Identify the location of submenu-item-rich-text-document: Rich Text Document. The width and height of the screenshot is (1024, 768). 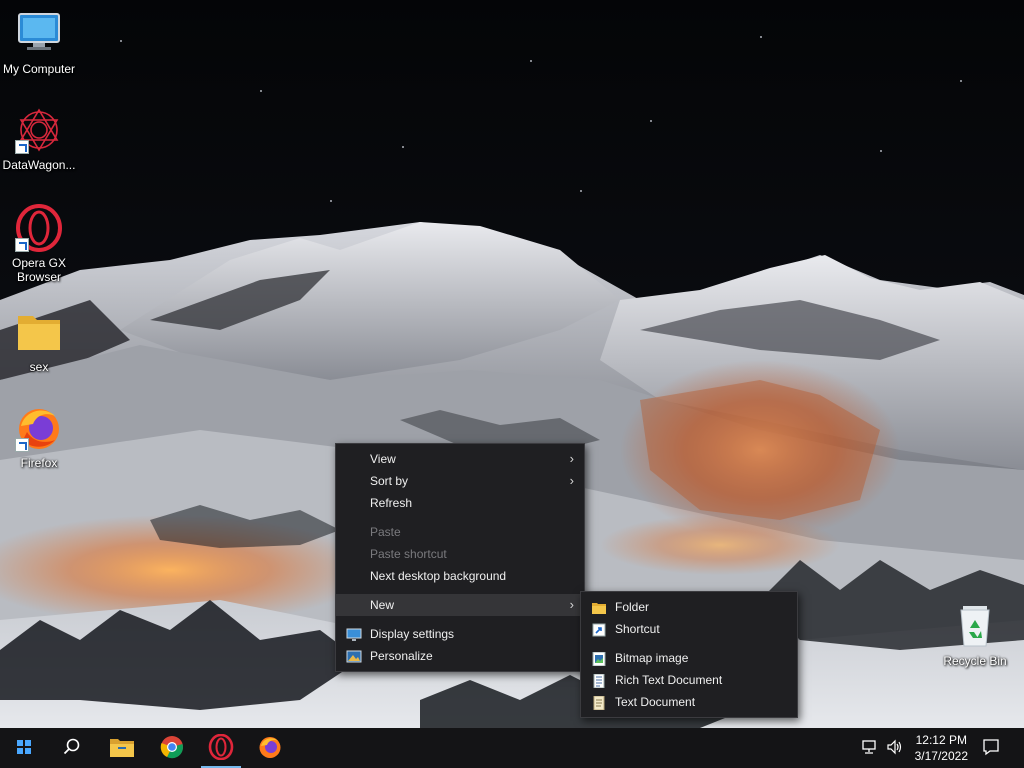
(689, 680).